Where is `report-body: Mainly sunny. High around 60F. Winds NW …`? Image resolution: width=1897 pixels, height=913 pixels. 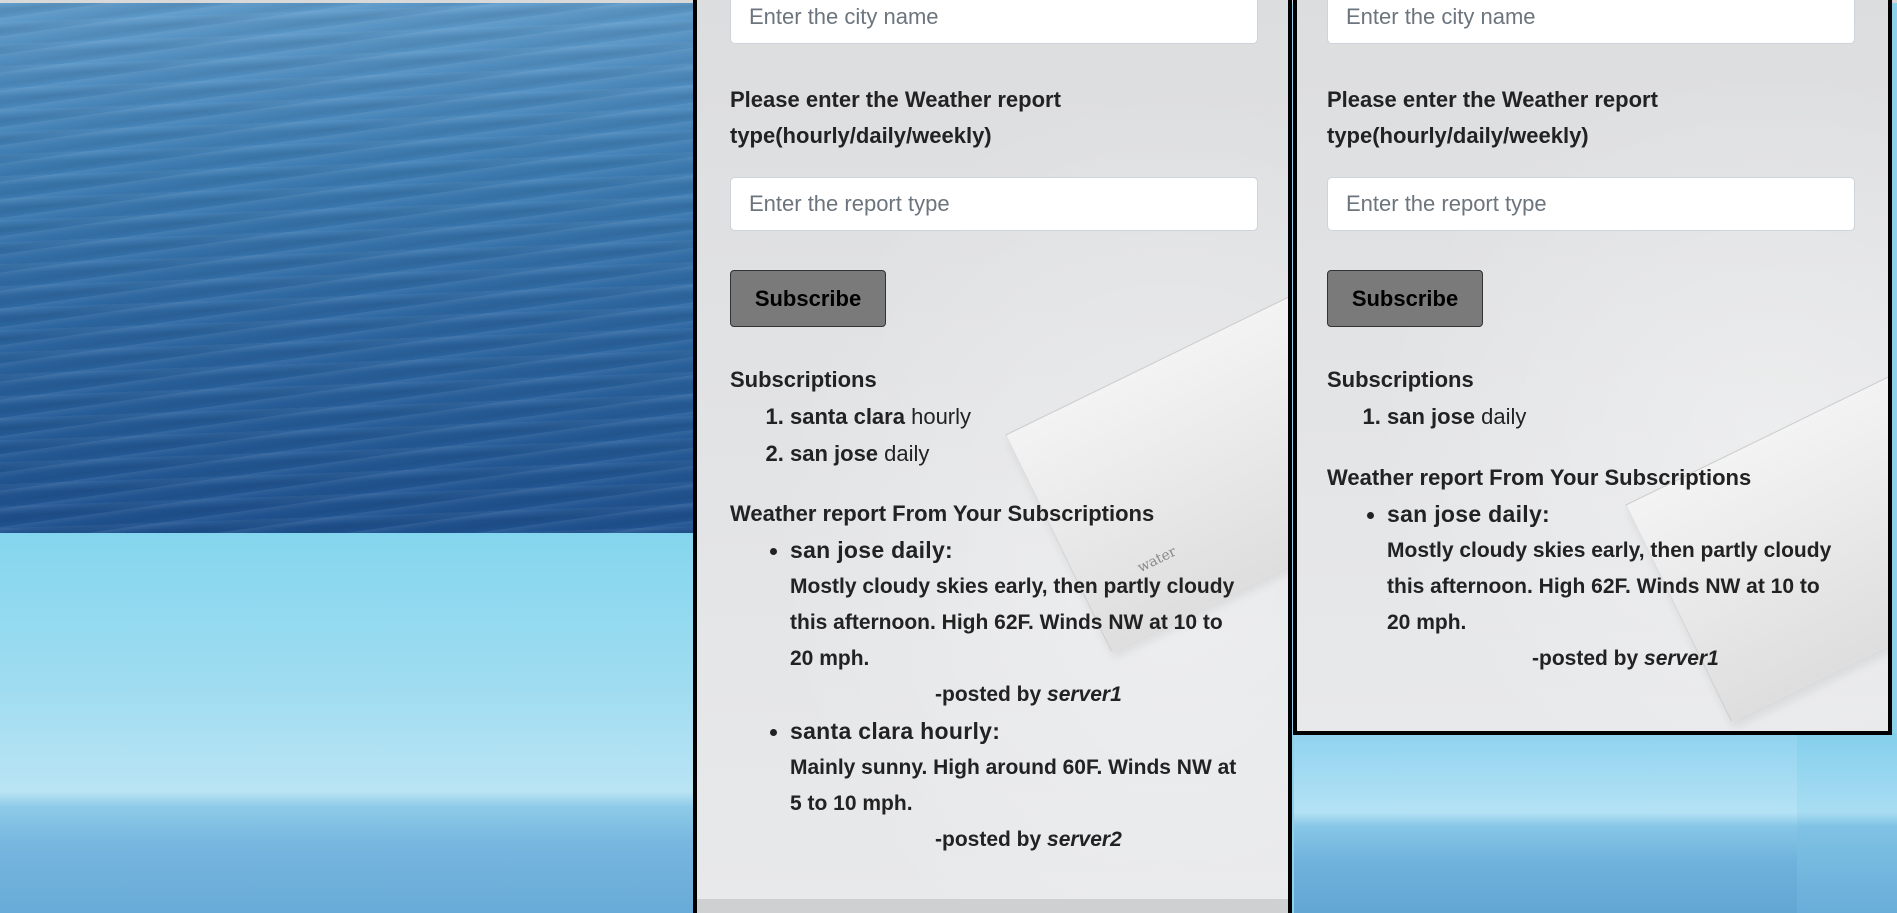 report-body: Mainly sunny. High around 60F. Winds NW … is located at coordinates (1013, 785).